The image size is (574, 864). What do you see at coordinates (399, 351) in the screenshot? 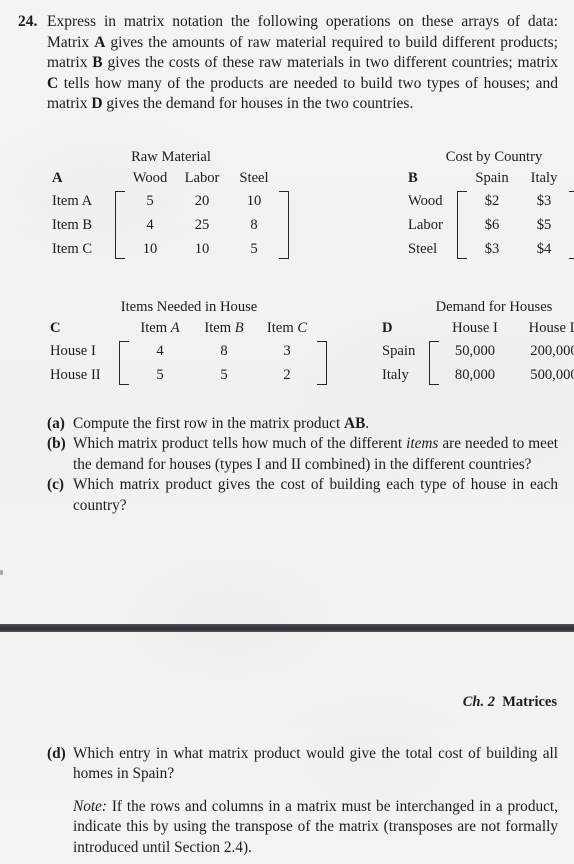
I see `matrix-d-row-label-0: Spain` at bounding box center [399, 351].